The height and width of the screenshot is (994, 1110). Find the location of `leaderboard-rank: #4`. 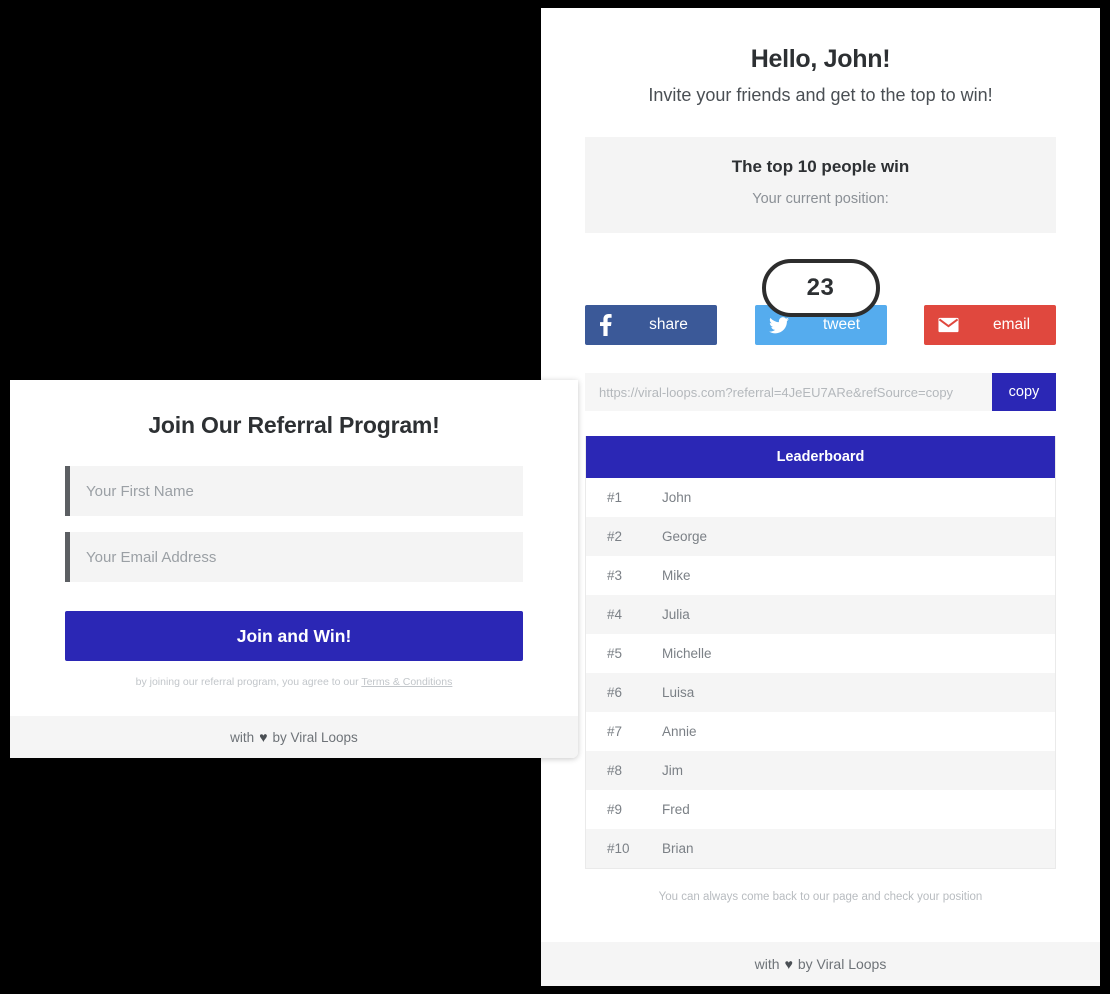

leaderboard-rank: #4 is located at coordinates (615, 615).